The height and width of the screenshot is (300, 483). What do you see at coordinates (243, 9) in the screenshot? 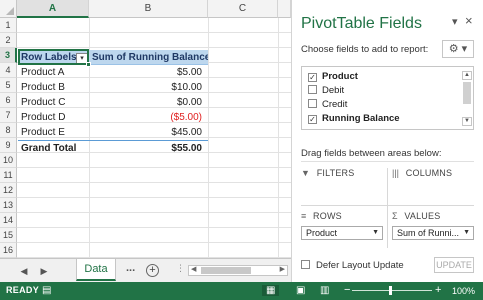
I see `column-header-c: C` at bounding box center [243, 9].